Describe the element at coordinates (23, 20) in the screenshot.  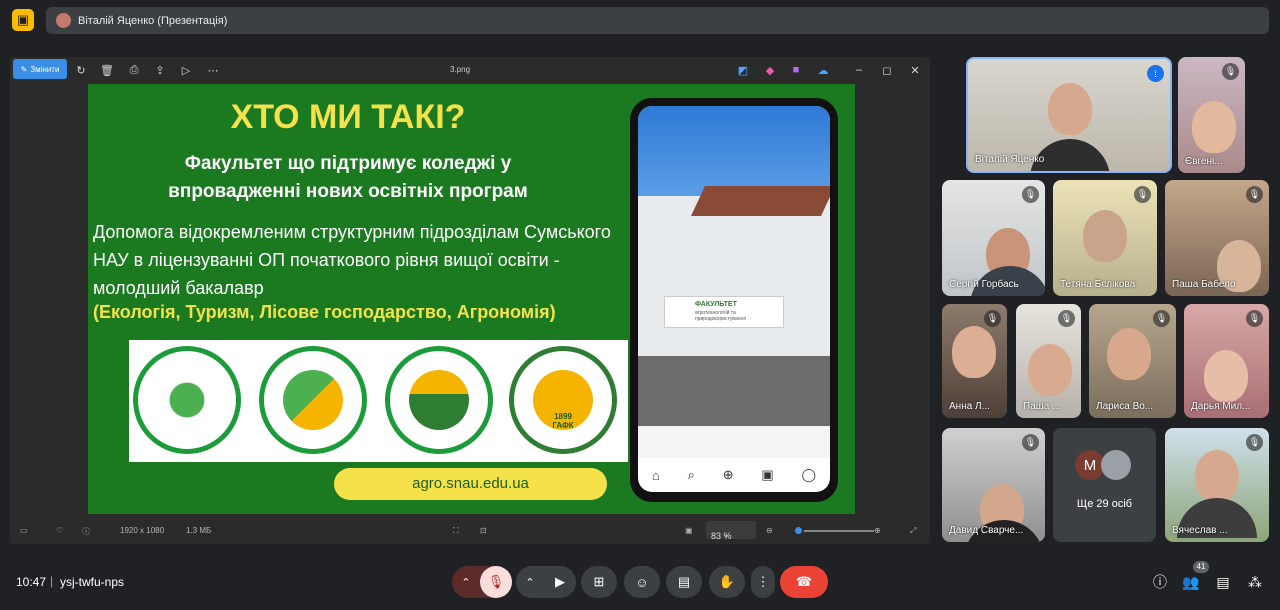
I see `presentation-icon: ▣` at that location.